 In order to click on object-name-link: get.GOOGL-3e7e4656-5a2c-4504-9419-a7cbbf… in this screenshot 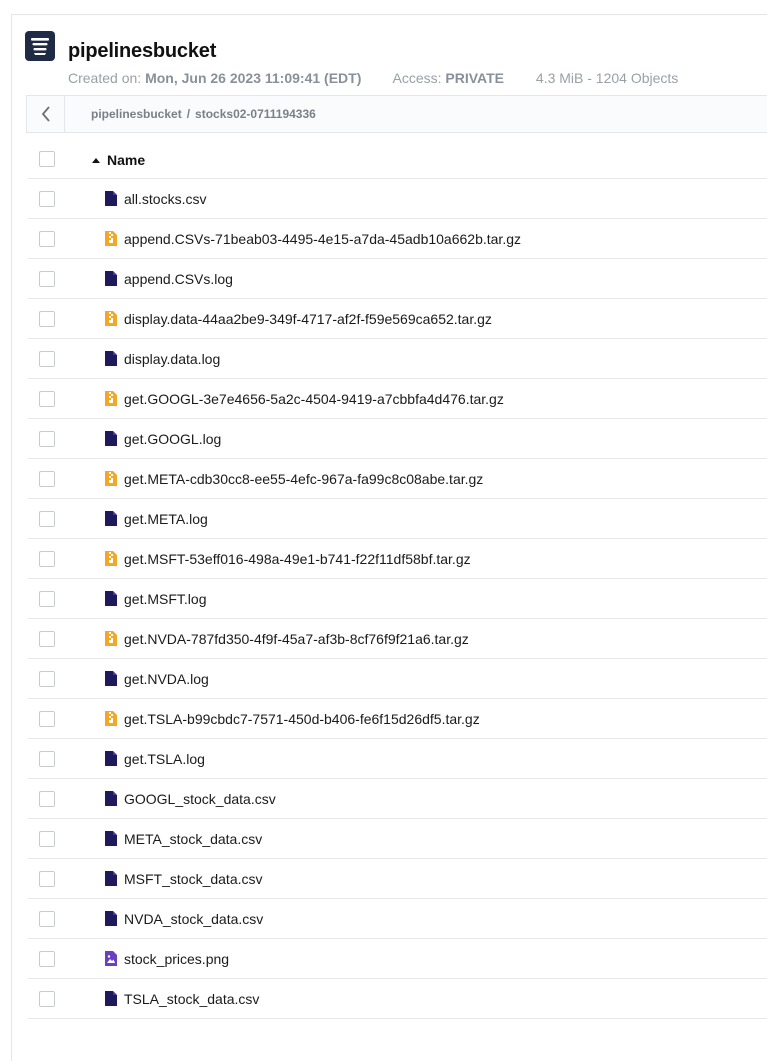, I will do `click(314, 399)`.